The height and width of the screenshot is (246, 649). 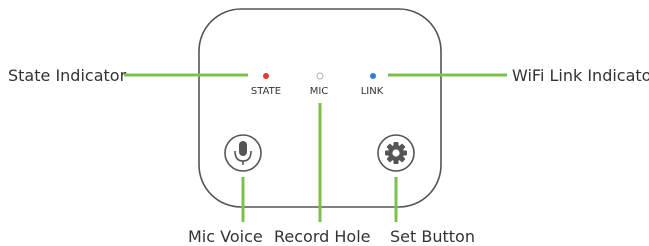 What do you see at coordinates (266, 76) in the screenshot?
I see `state-led` at bounding box center [266, 76].